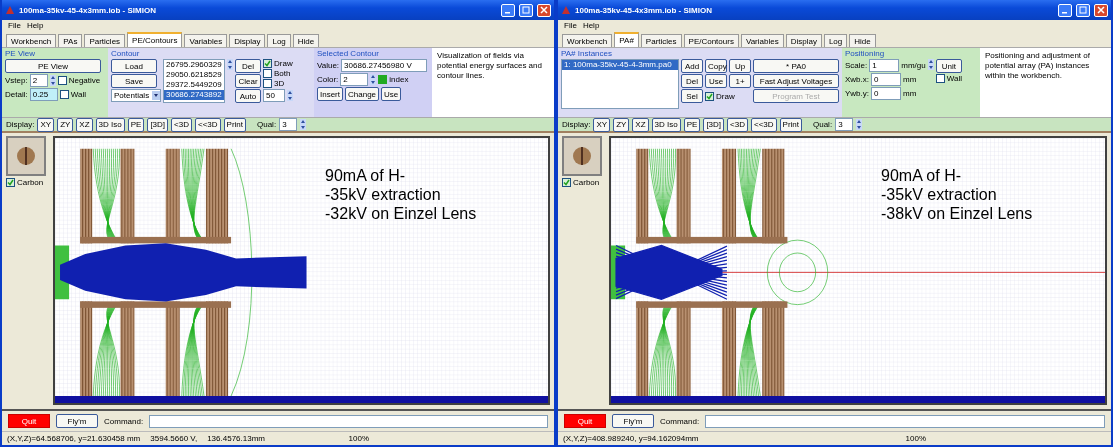 The width and height of the screenshot is (1113, 447). Describe the element at coordinates (740, 81) in the screenshot. I see `instance-action-button: 1+` at that location.